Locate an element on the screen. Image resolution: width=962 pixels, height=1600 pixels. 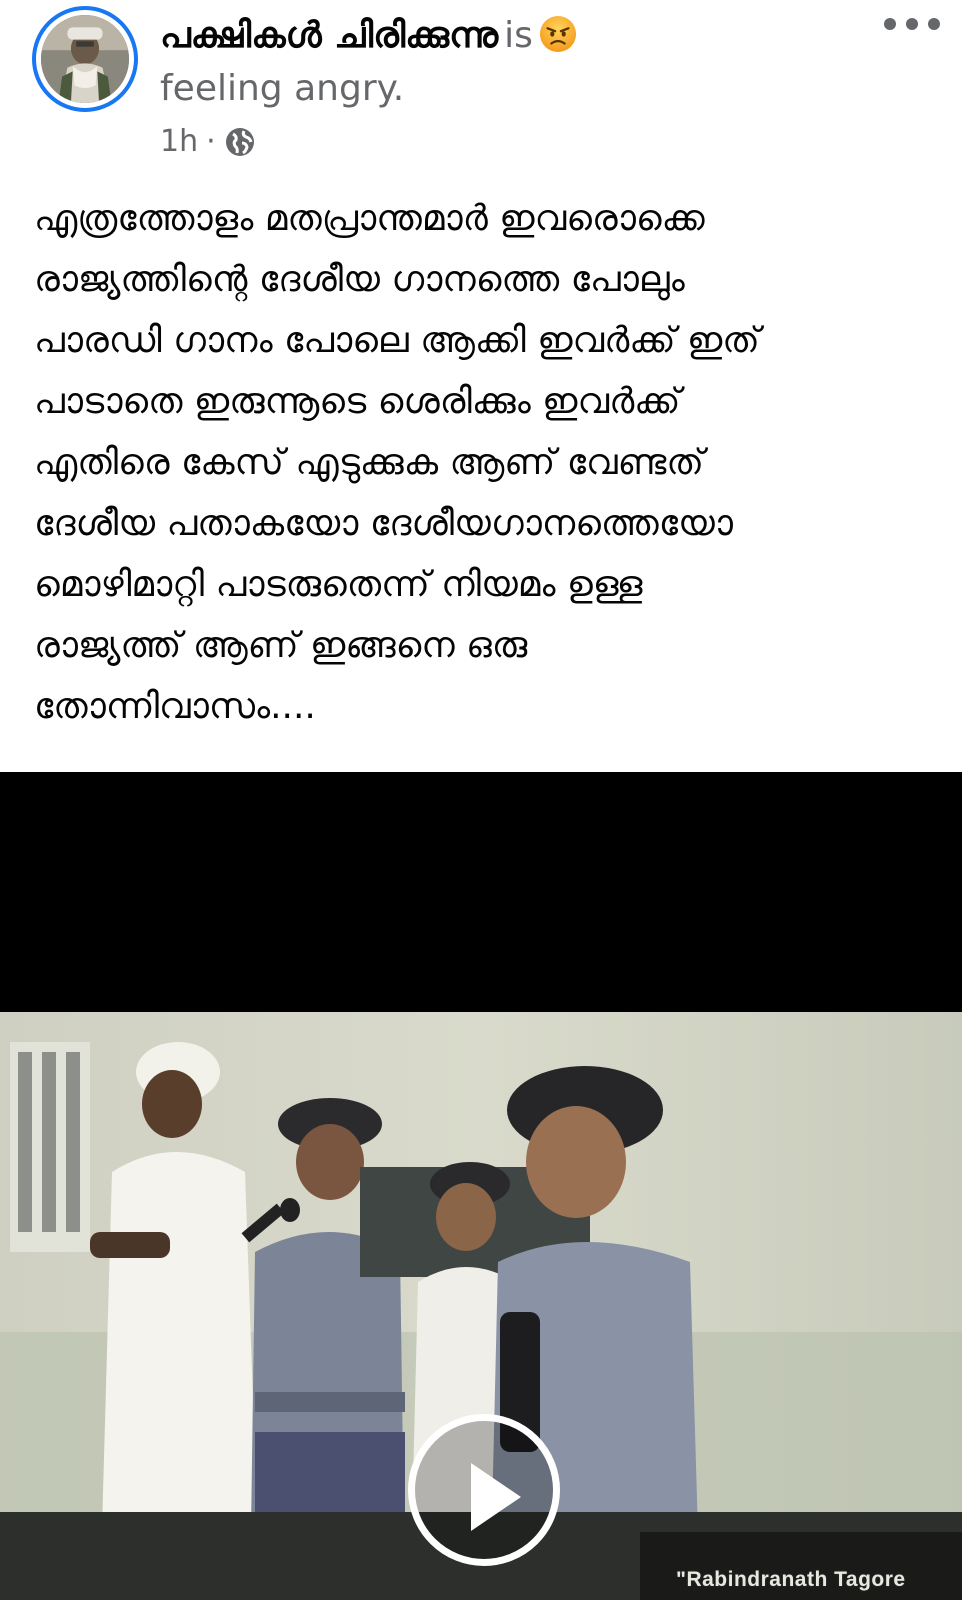
author-name: പക്ഷികൾ ചിരിക്കുന്നു is located at coordinates (329, 35).